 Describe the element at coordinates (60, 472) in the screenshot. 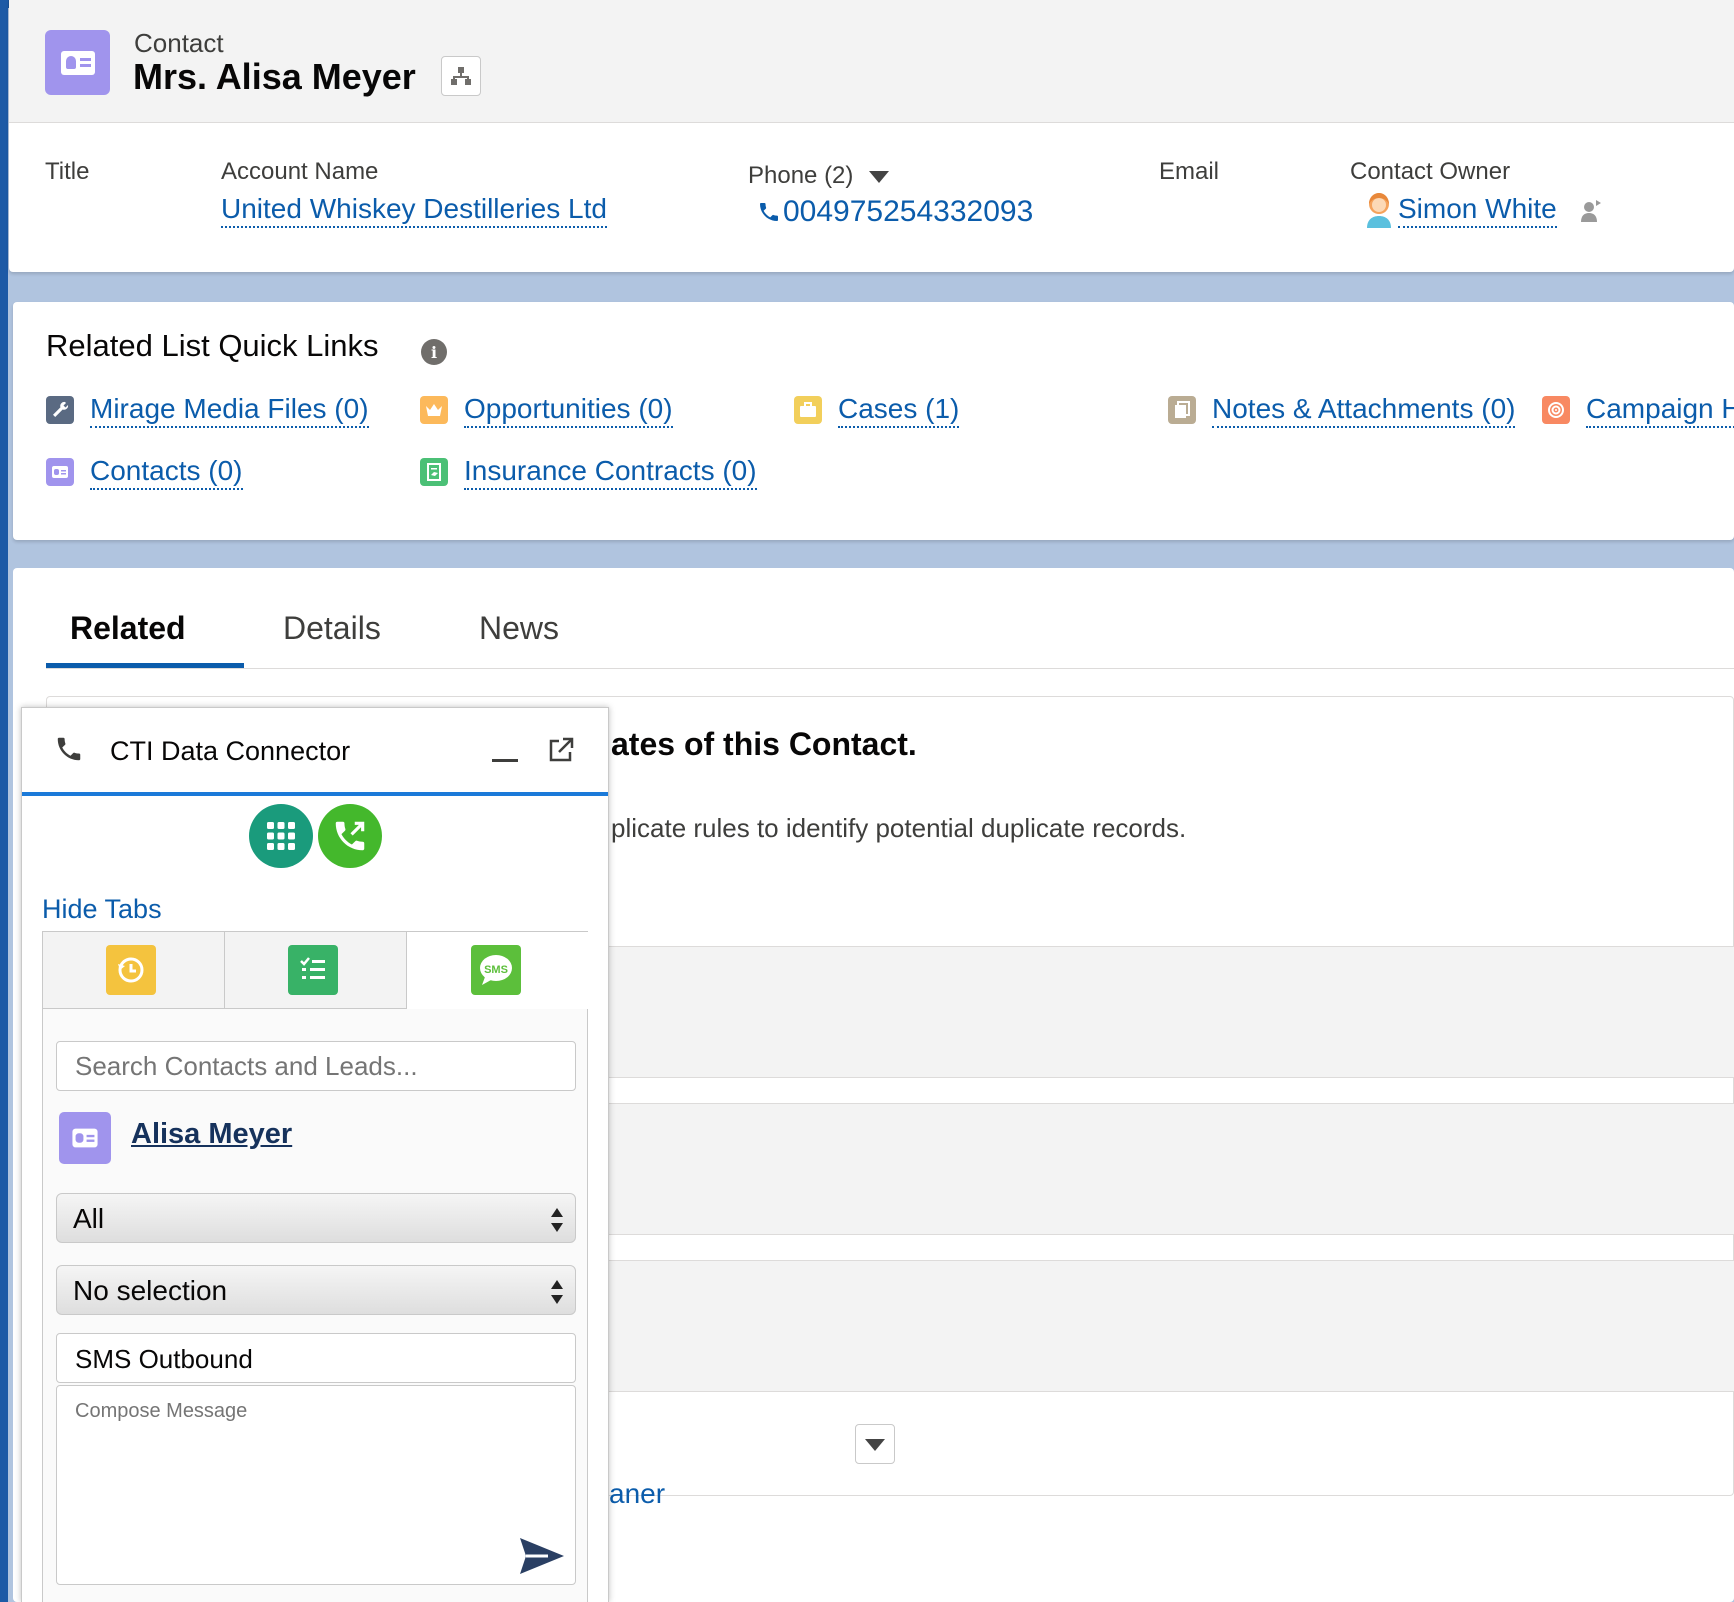

I see `contact-card-icon` at that location.